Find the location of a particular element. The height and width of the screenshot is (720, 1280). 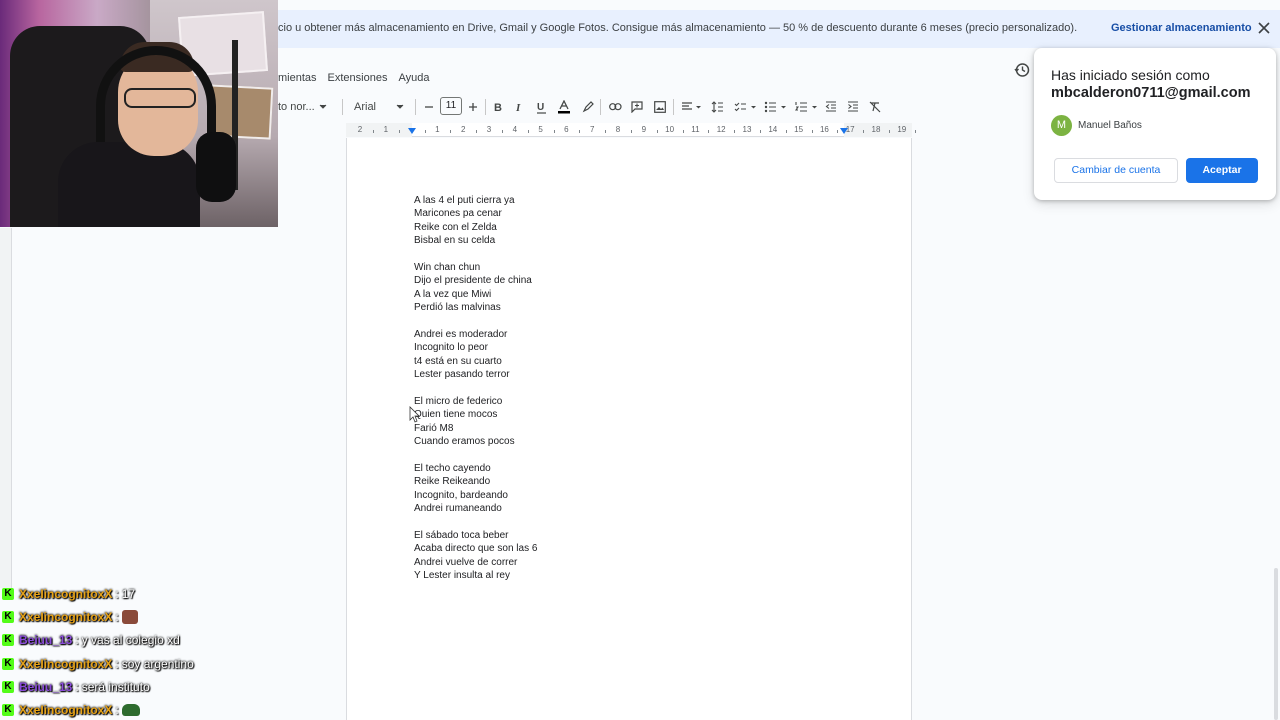

document-line: Win chan chun is located at coordinates (475, 267).